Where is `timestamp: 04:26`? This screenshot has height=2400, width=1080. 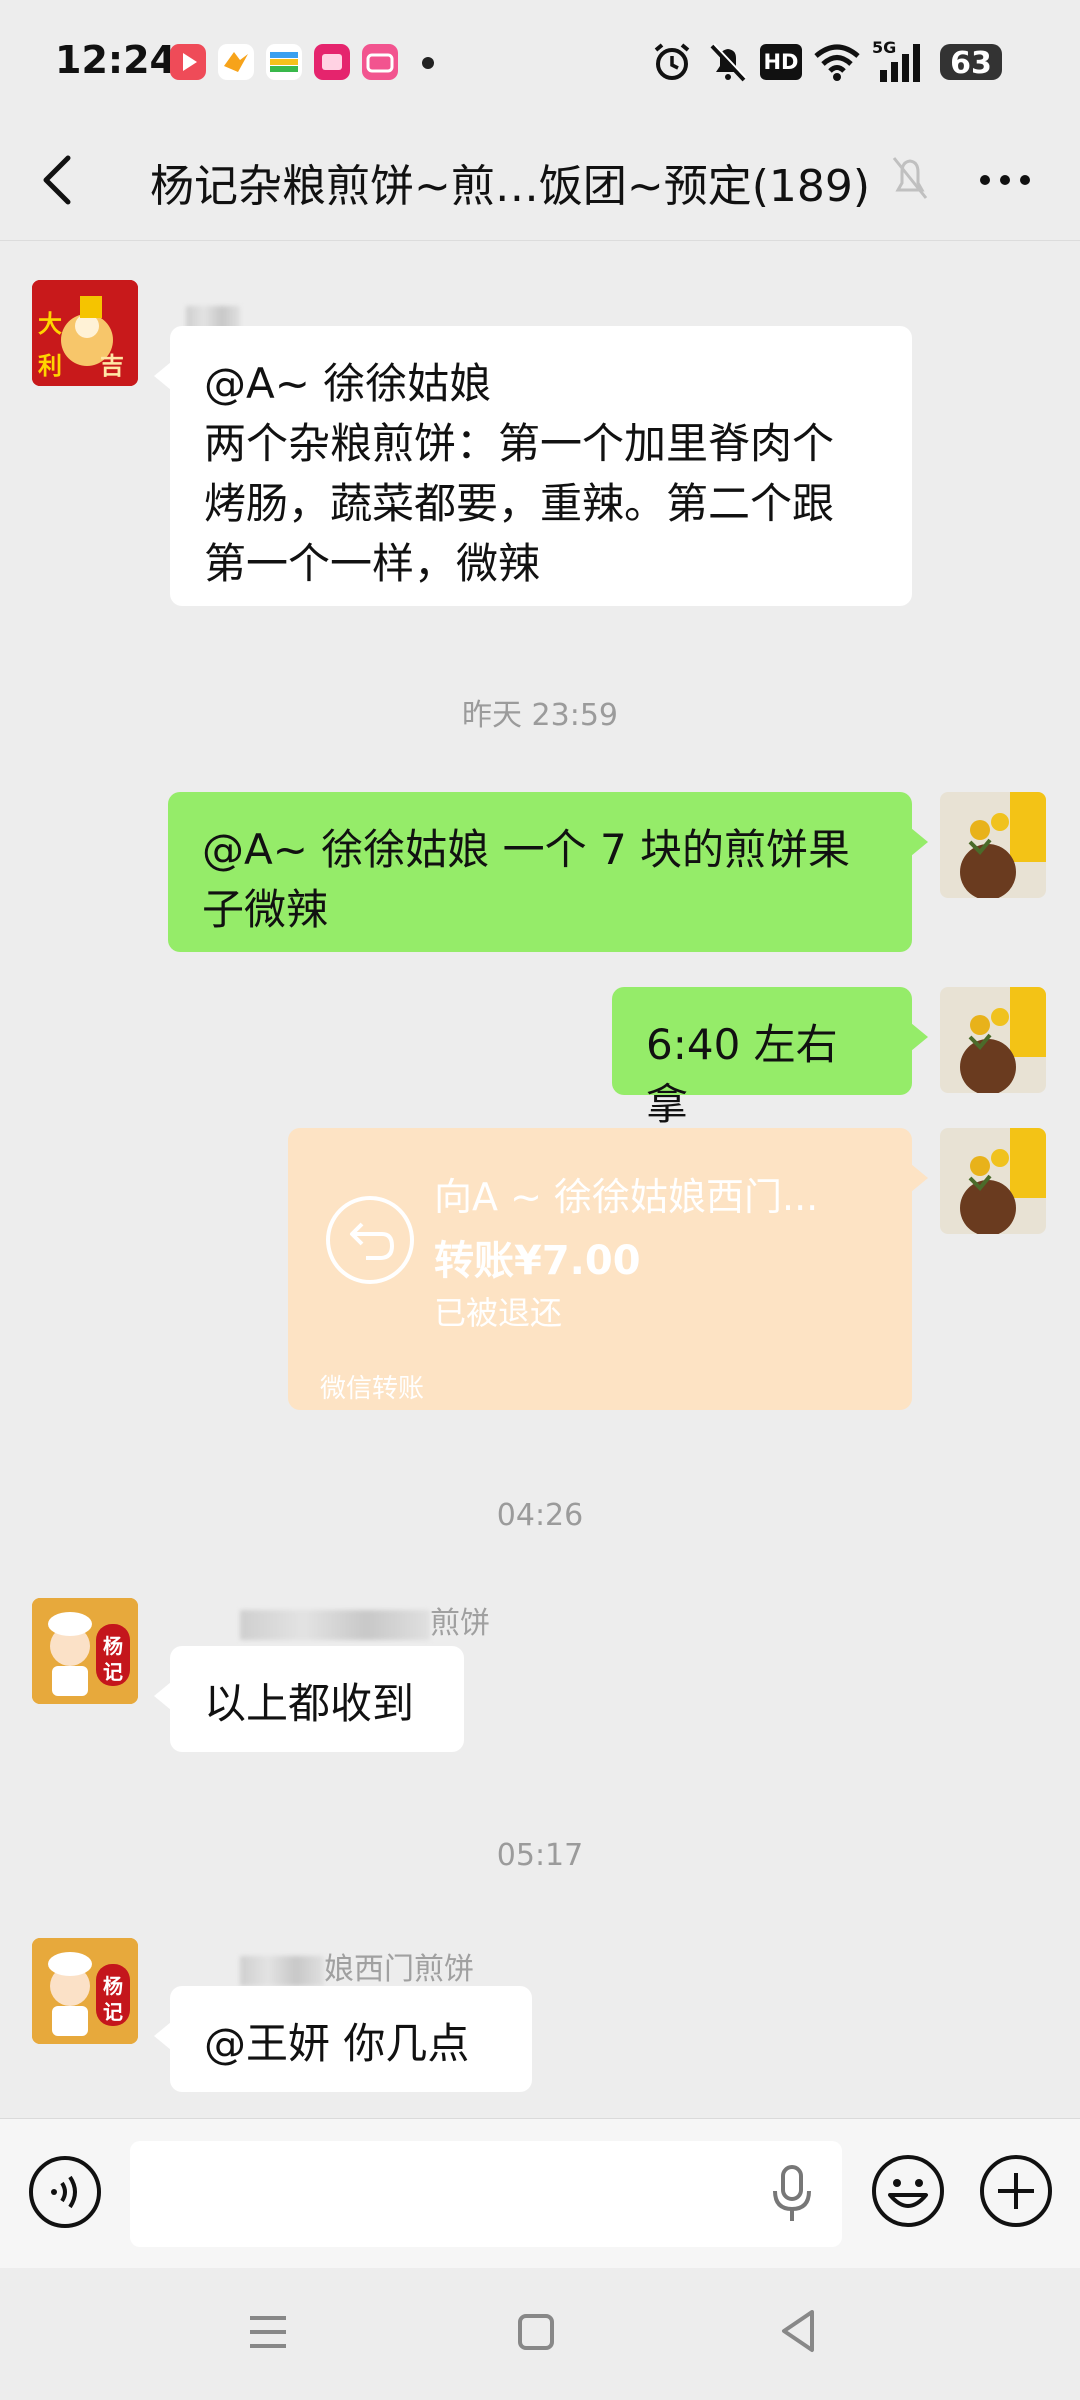
timestamp: 04:26 is located at coordinates (540, 1515).